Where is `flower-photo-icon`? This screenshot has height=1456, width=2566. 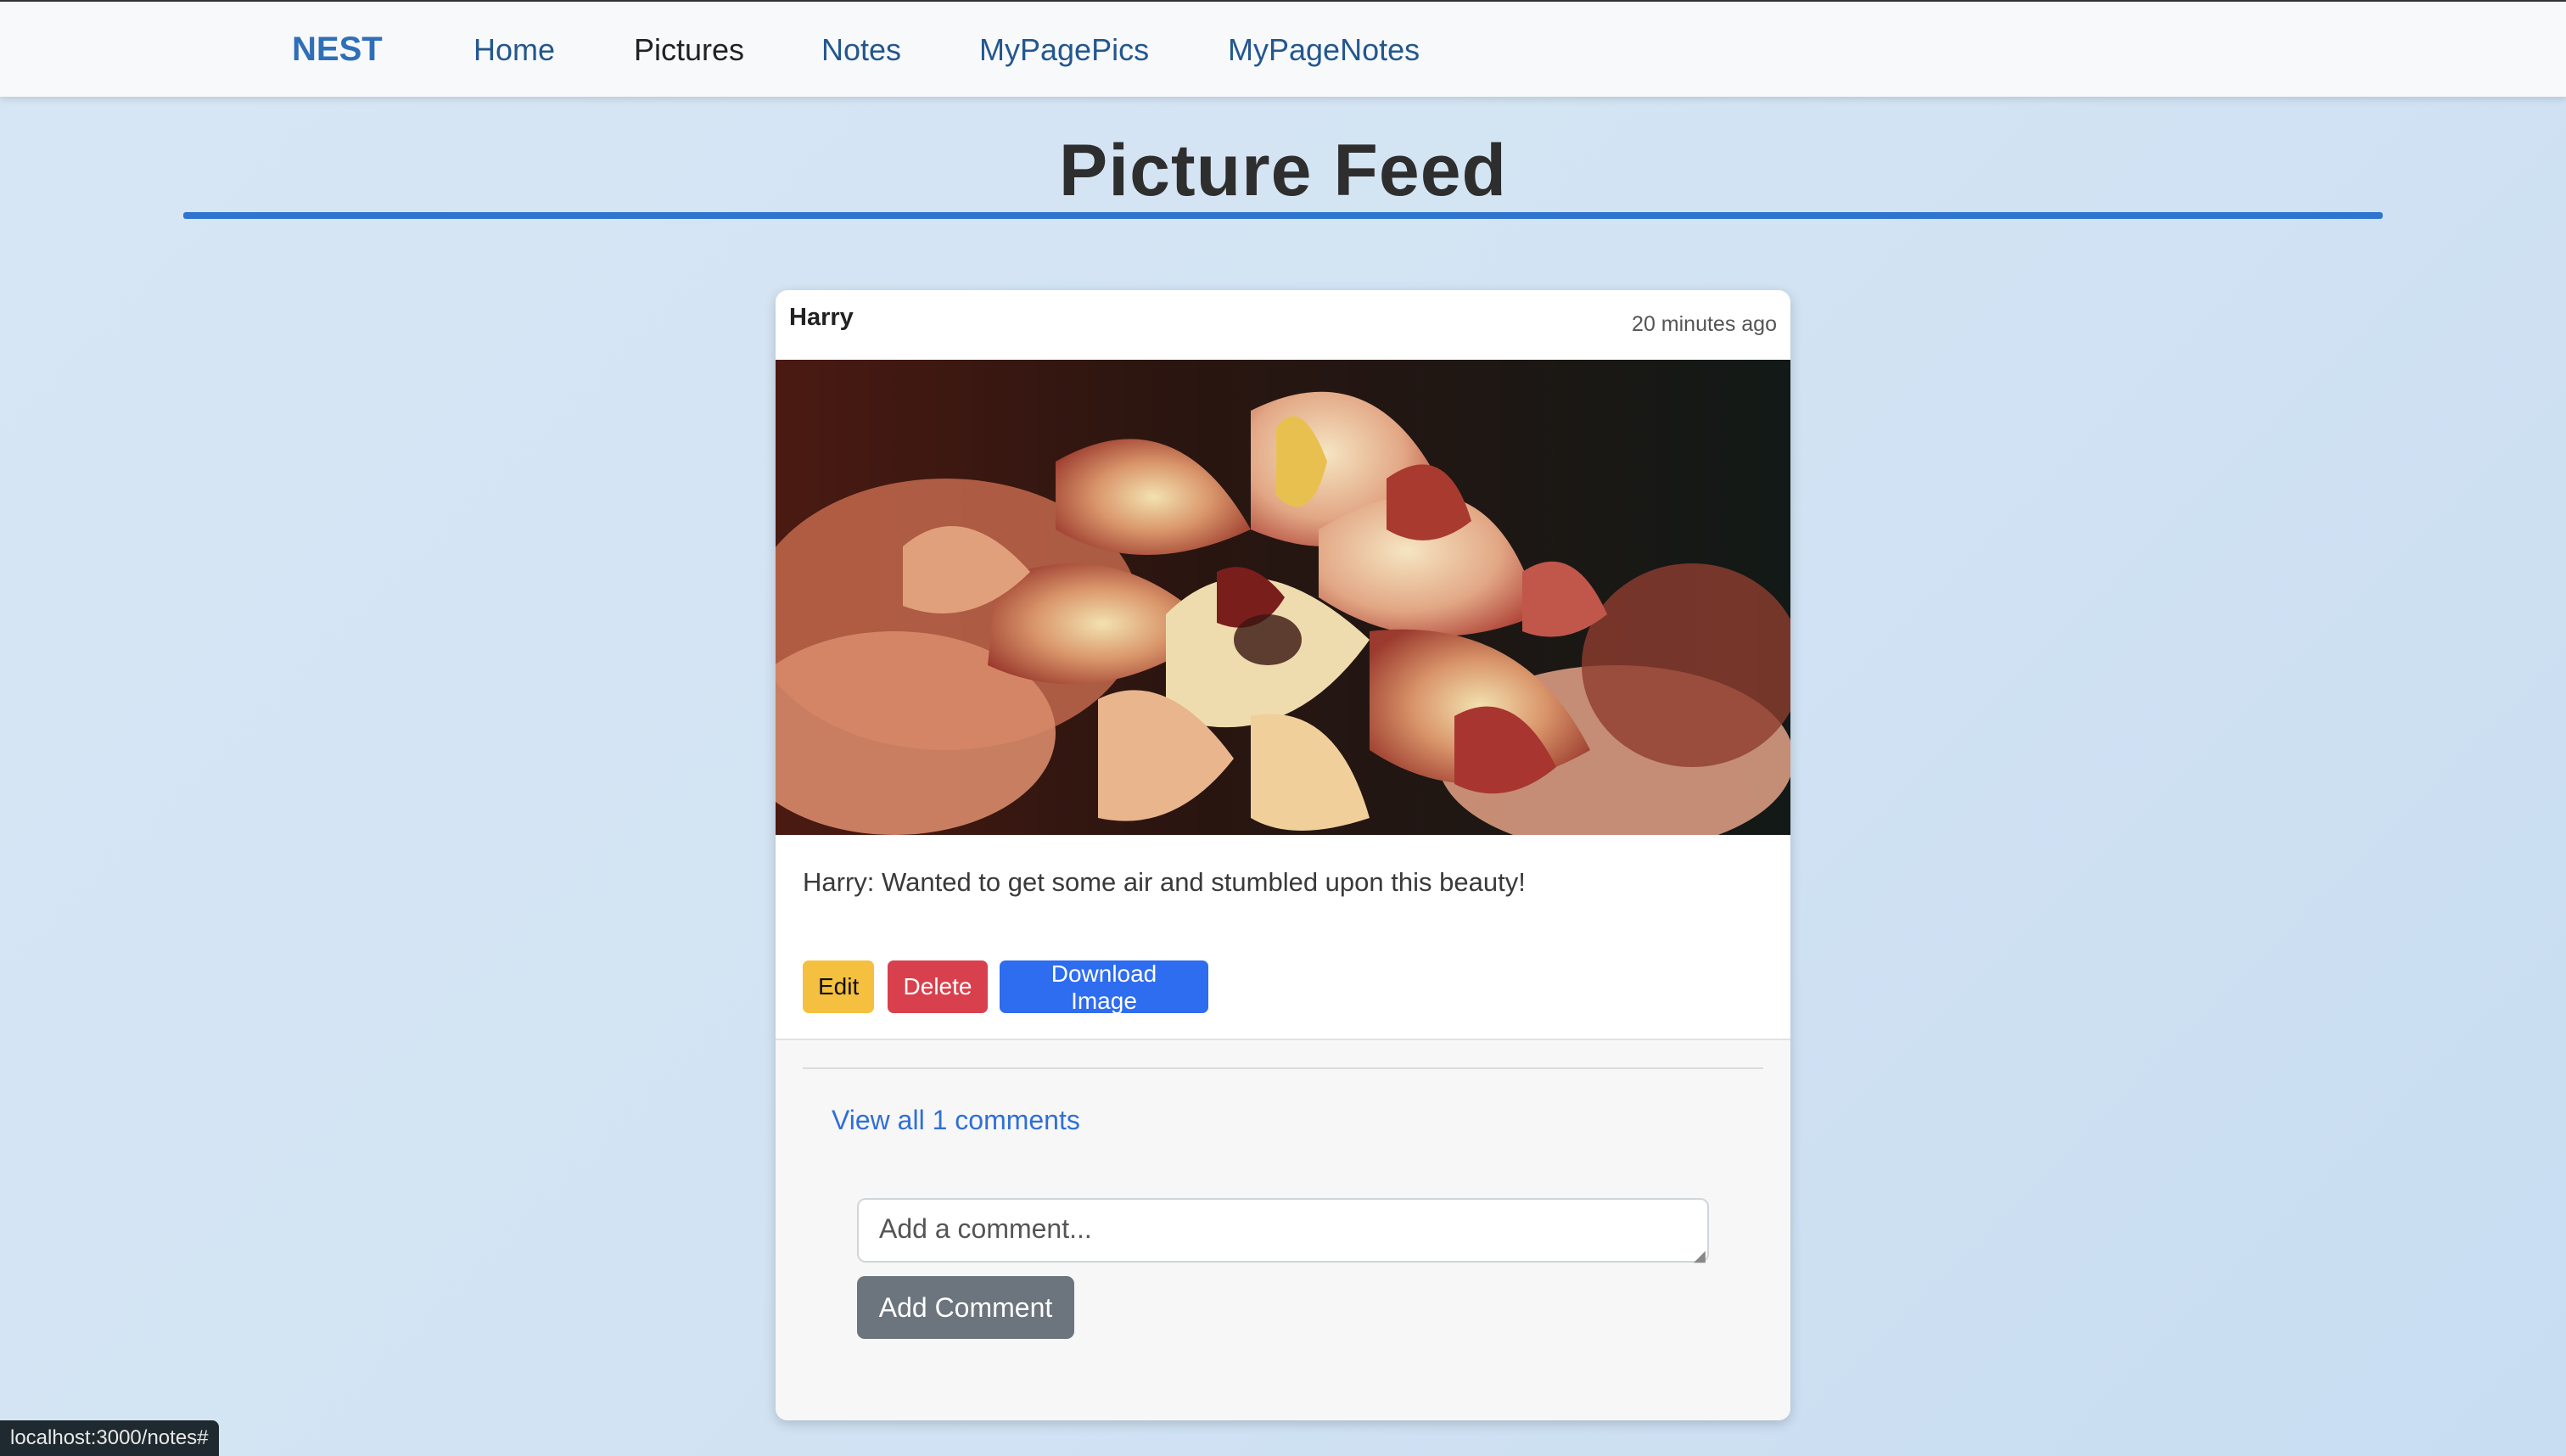 flower-photo-icon is located at coordinates (1283, 597).